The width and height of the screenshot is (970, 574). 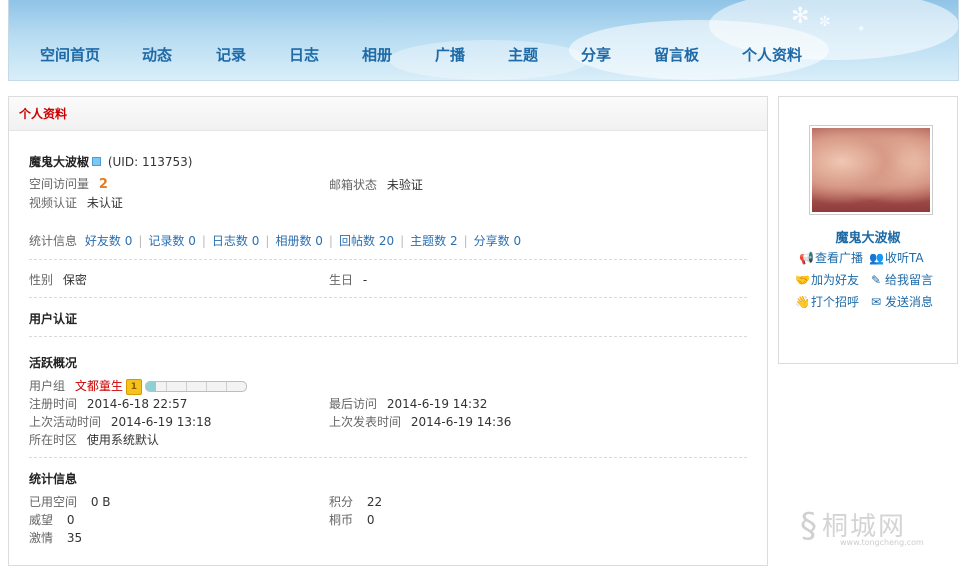 I want to click on avatar-image, so click(x=871, y=170).